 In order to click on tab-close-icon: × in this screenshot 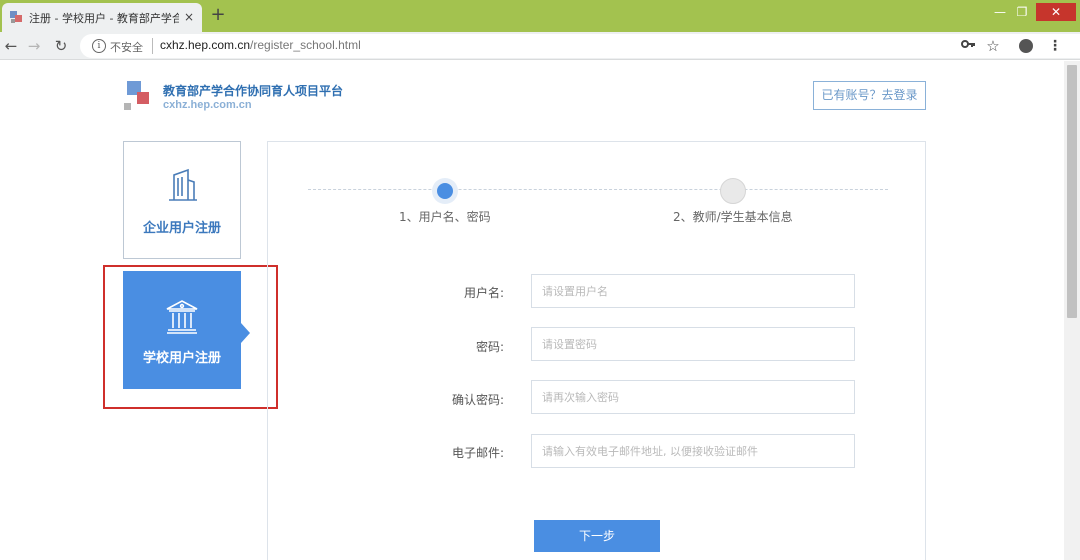, I will do `click(189, 17)`.